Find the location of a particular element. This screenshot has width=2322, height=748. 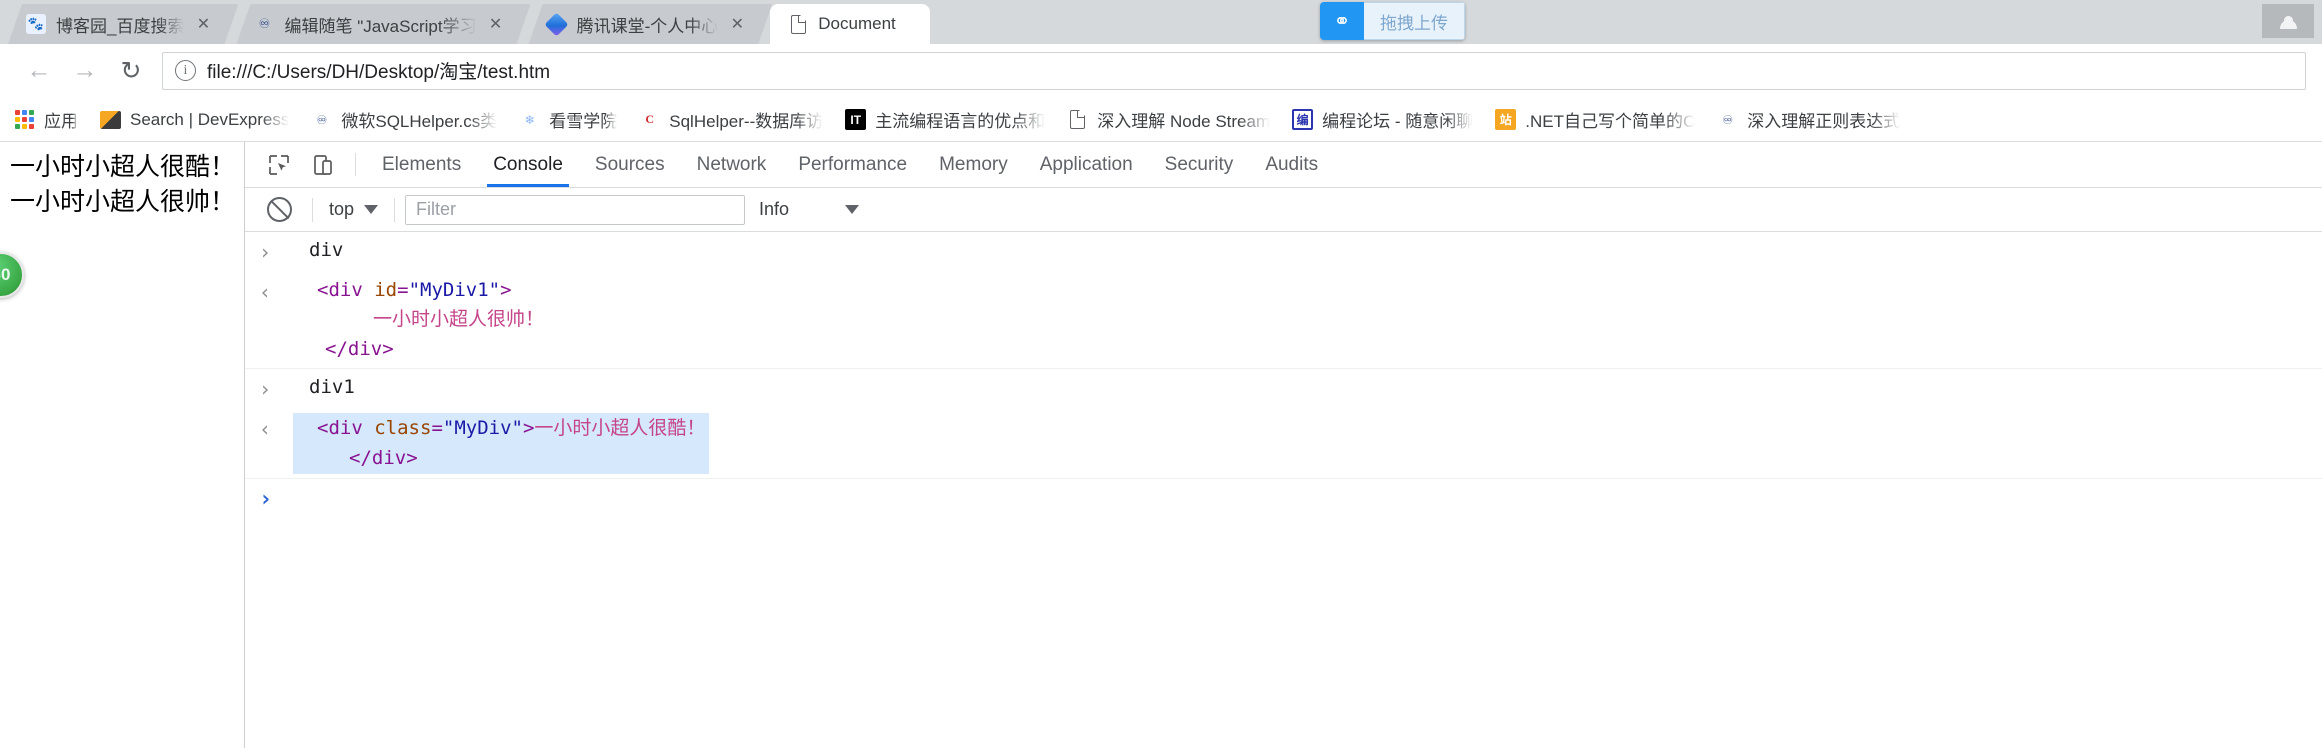

bookmark-sqlhelper-db: C SqlHelper--数据库访 is located at coordinates (731, 119).